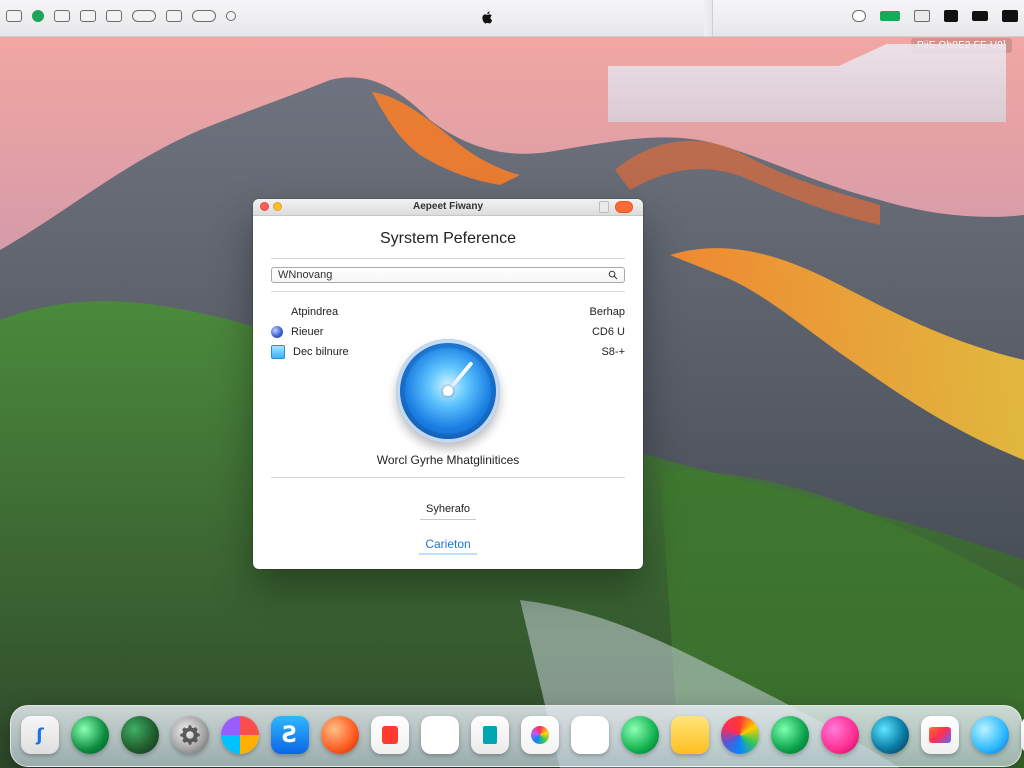  I want to click on gear-icon, so click(190, 735).